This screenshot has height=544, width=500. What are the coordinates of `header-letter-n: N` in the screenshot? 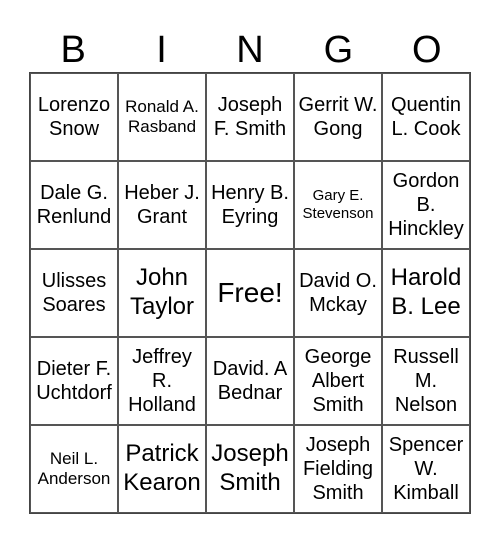 It's located at (250, 50).